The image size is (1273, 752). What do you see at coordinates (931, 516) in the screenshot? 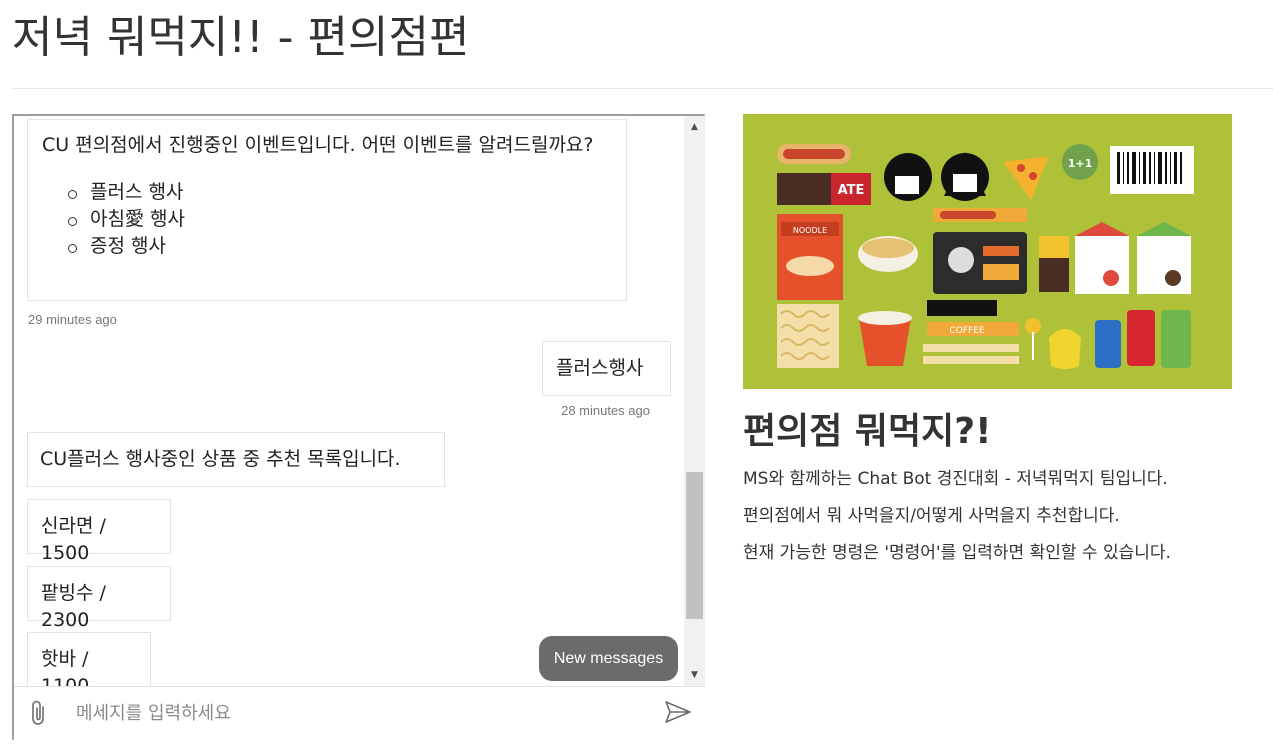
I see `side-description-line: 편의점에서 뭐 사먹을지/어떻게 사먹을지 추천합니다.` at bounding box center [931, 516].